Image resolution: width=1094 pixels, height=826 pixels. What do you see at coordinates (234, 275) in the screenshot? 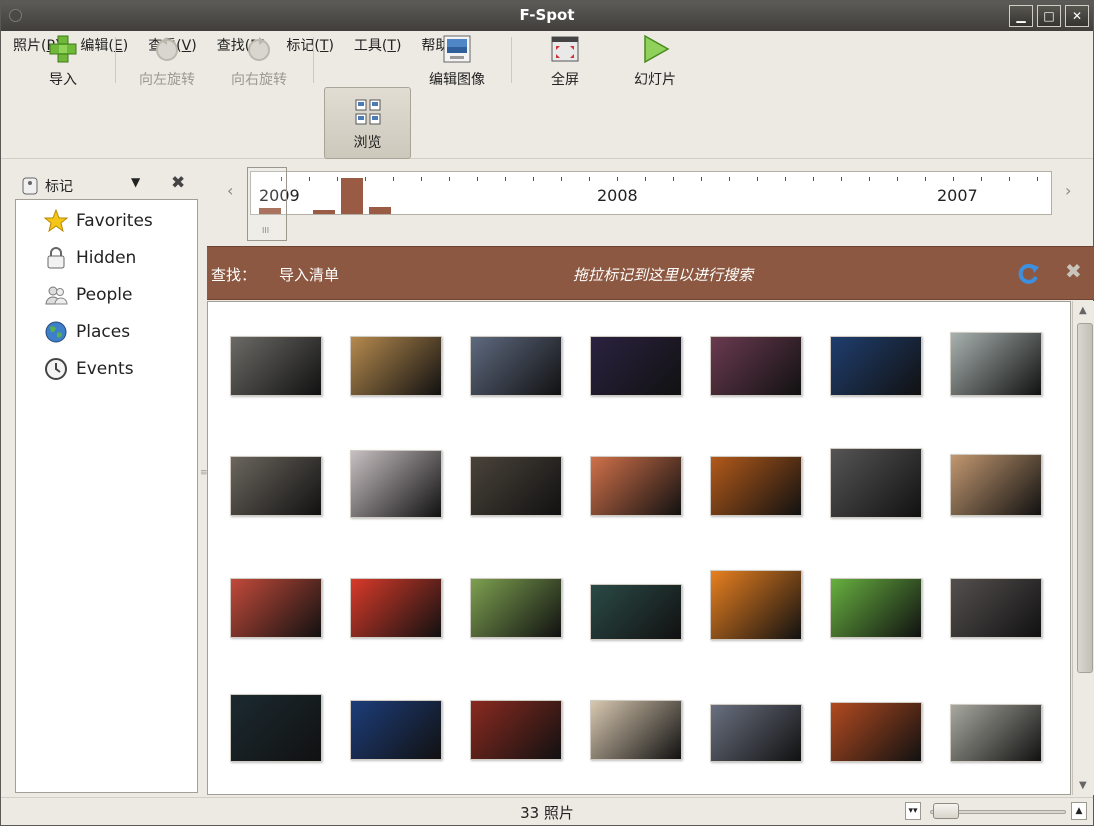
I see `find-label: 查找：` at bounding box center [234, 275].